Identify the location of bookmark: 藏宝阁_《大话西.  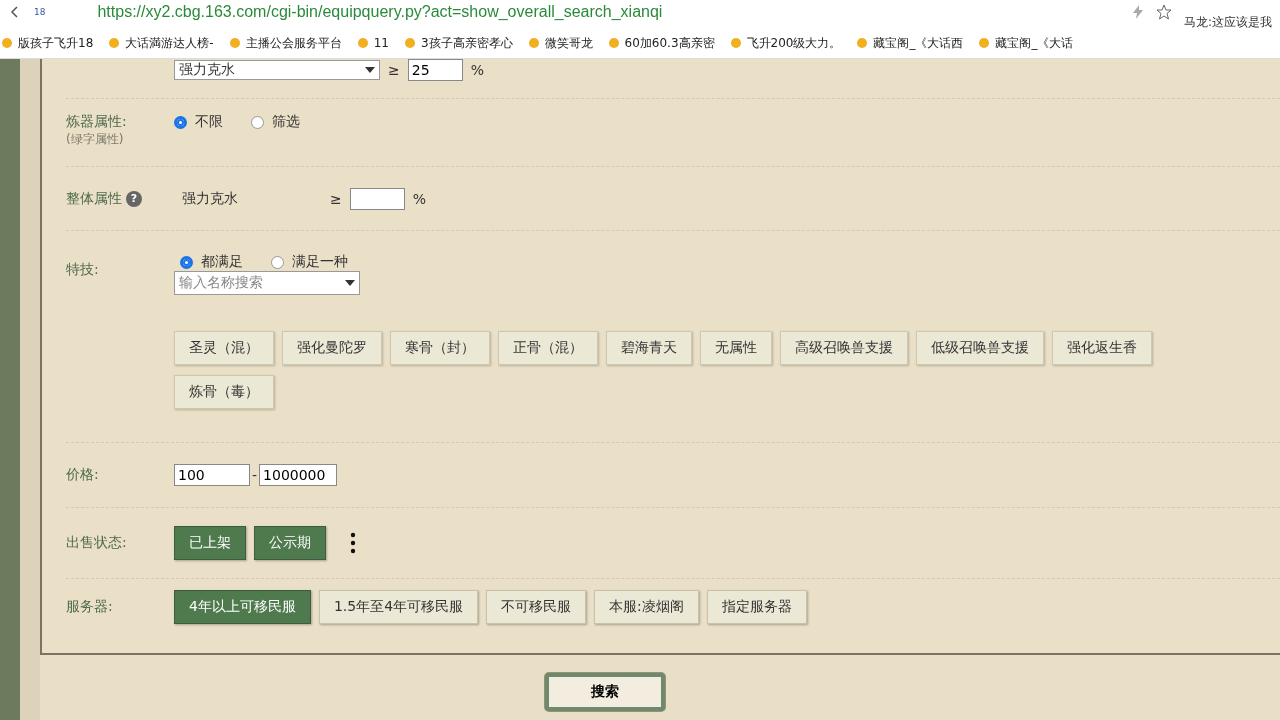
(909, 43).